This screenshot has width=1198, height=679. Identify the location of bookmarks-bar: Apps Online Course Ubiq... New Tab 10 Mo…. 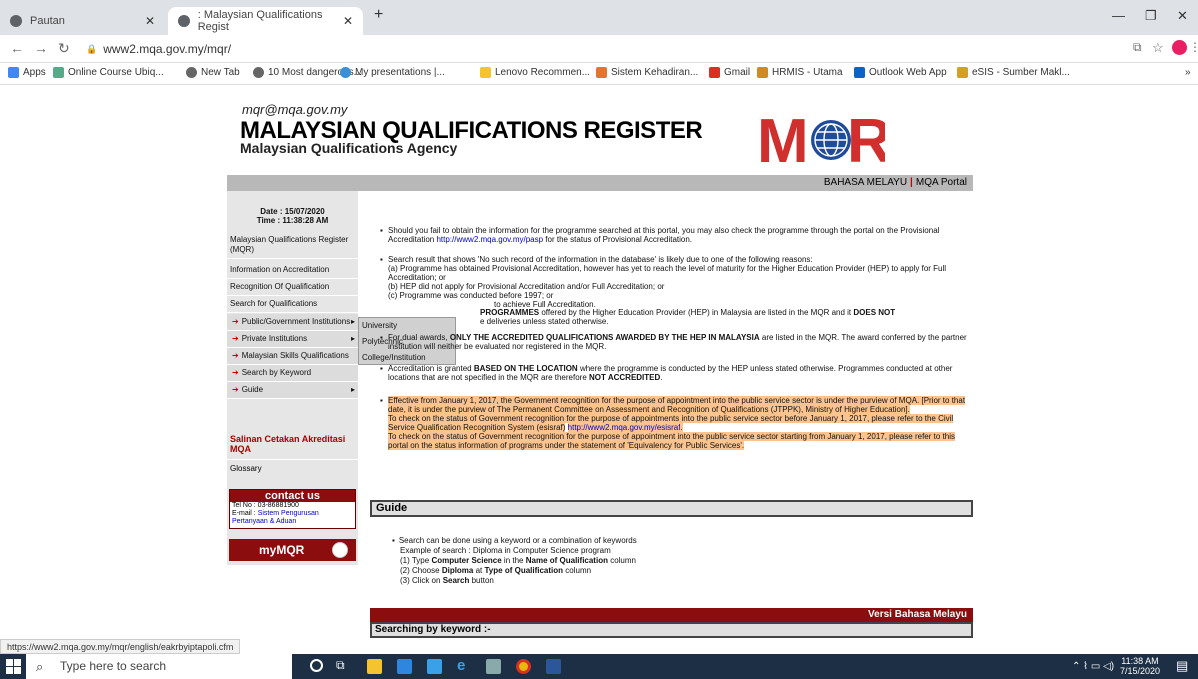
(599, 74).